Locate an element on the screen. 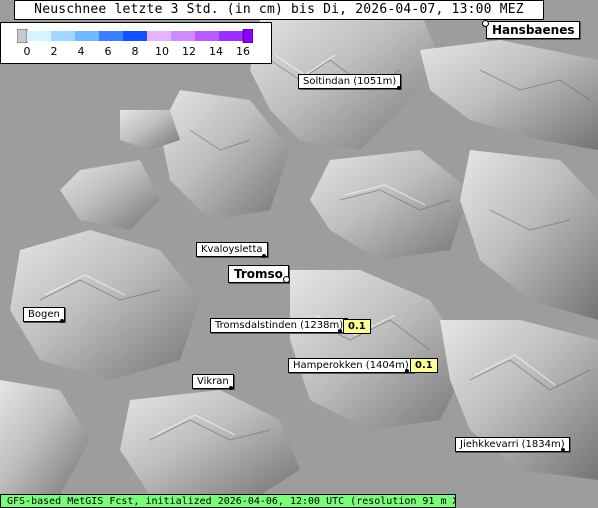 This screenshot has width=598, height=508. place-marker-kvaloysletta is located at coordinates (264, 256).